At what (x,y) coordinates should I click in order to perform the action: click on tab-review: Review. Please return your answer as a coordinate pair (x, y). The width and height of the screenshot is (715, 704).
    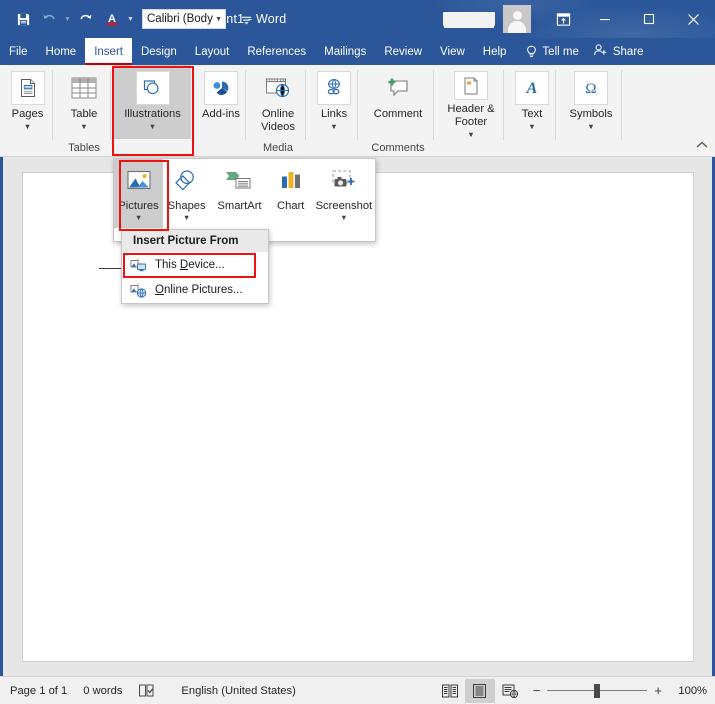
    Looking at the image, I should click on (403, 51).